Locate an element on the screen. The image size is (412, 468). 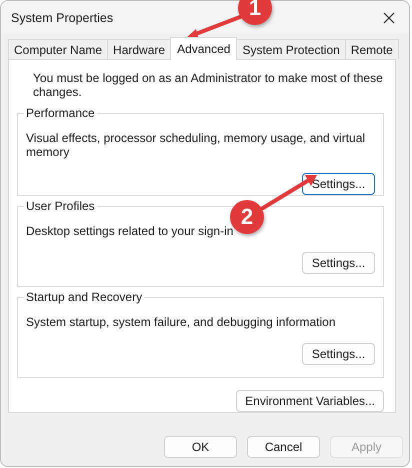
group-description: Visual effects, processor scheduling, memory usage, and virtual memory is located at coordinates (196, 145).